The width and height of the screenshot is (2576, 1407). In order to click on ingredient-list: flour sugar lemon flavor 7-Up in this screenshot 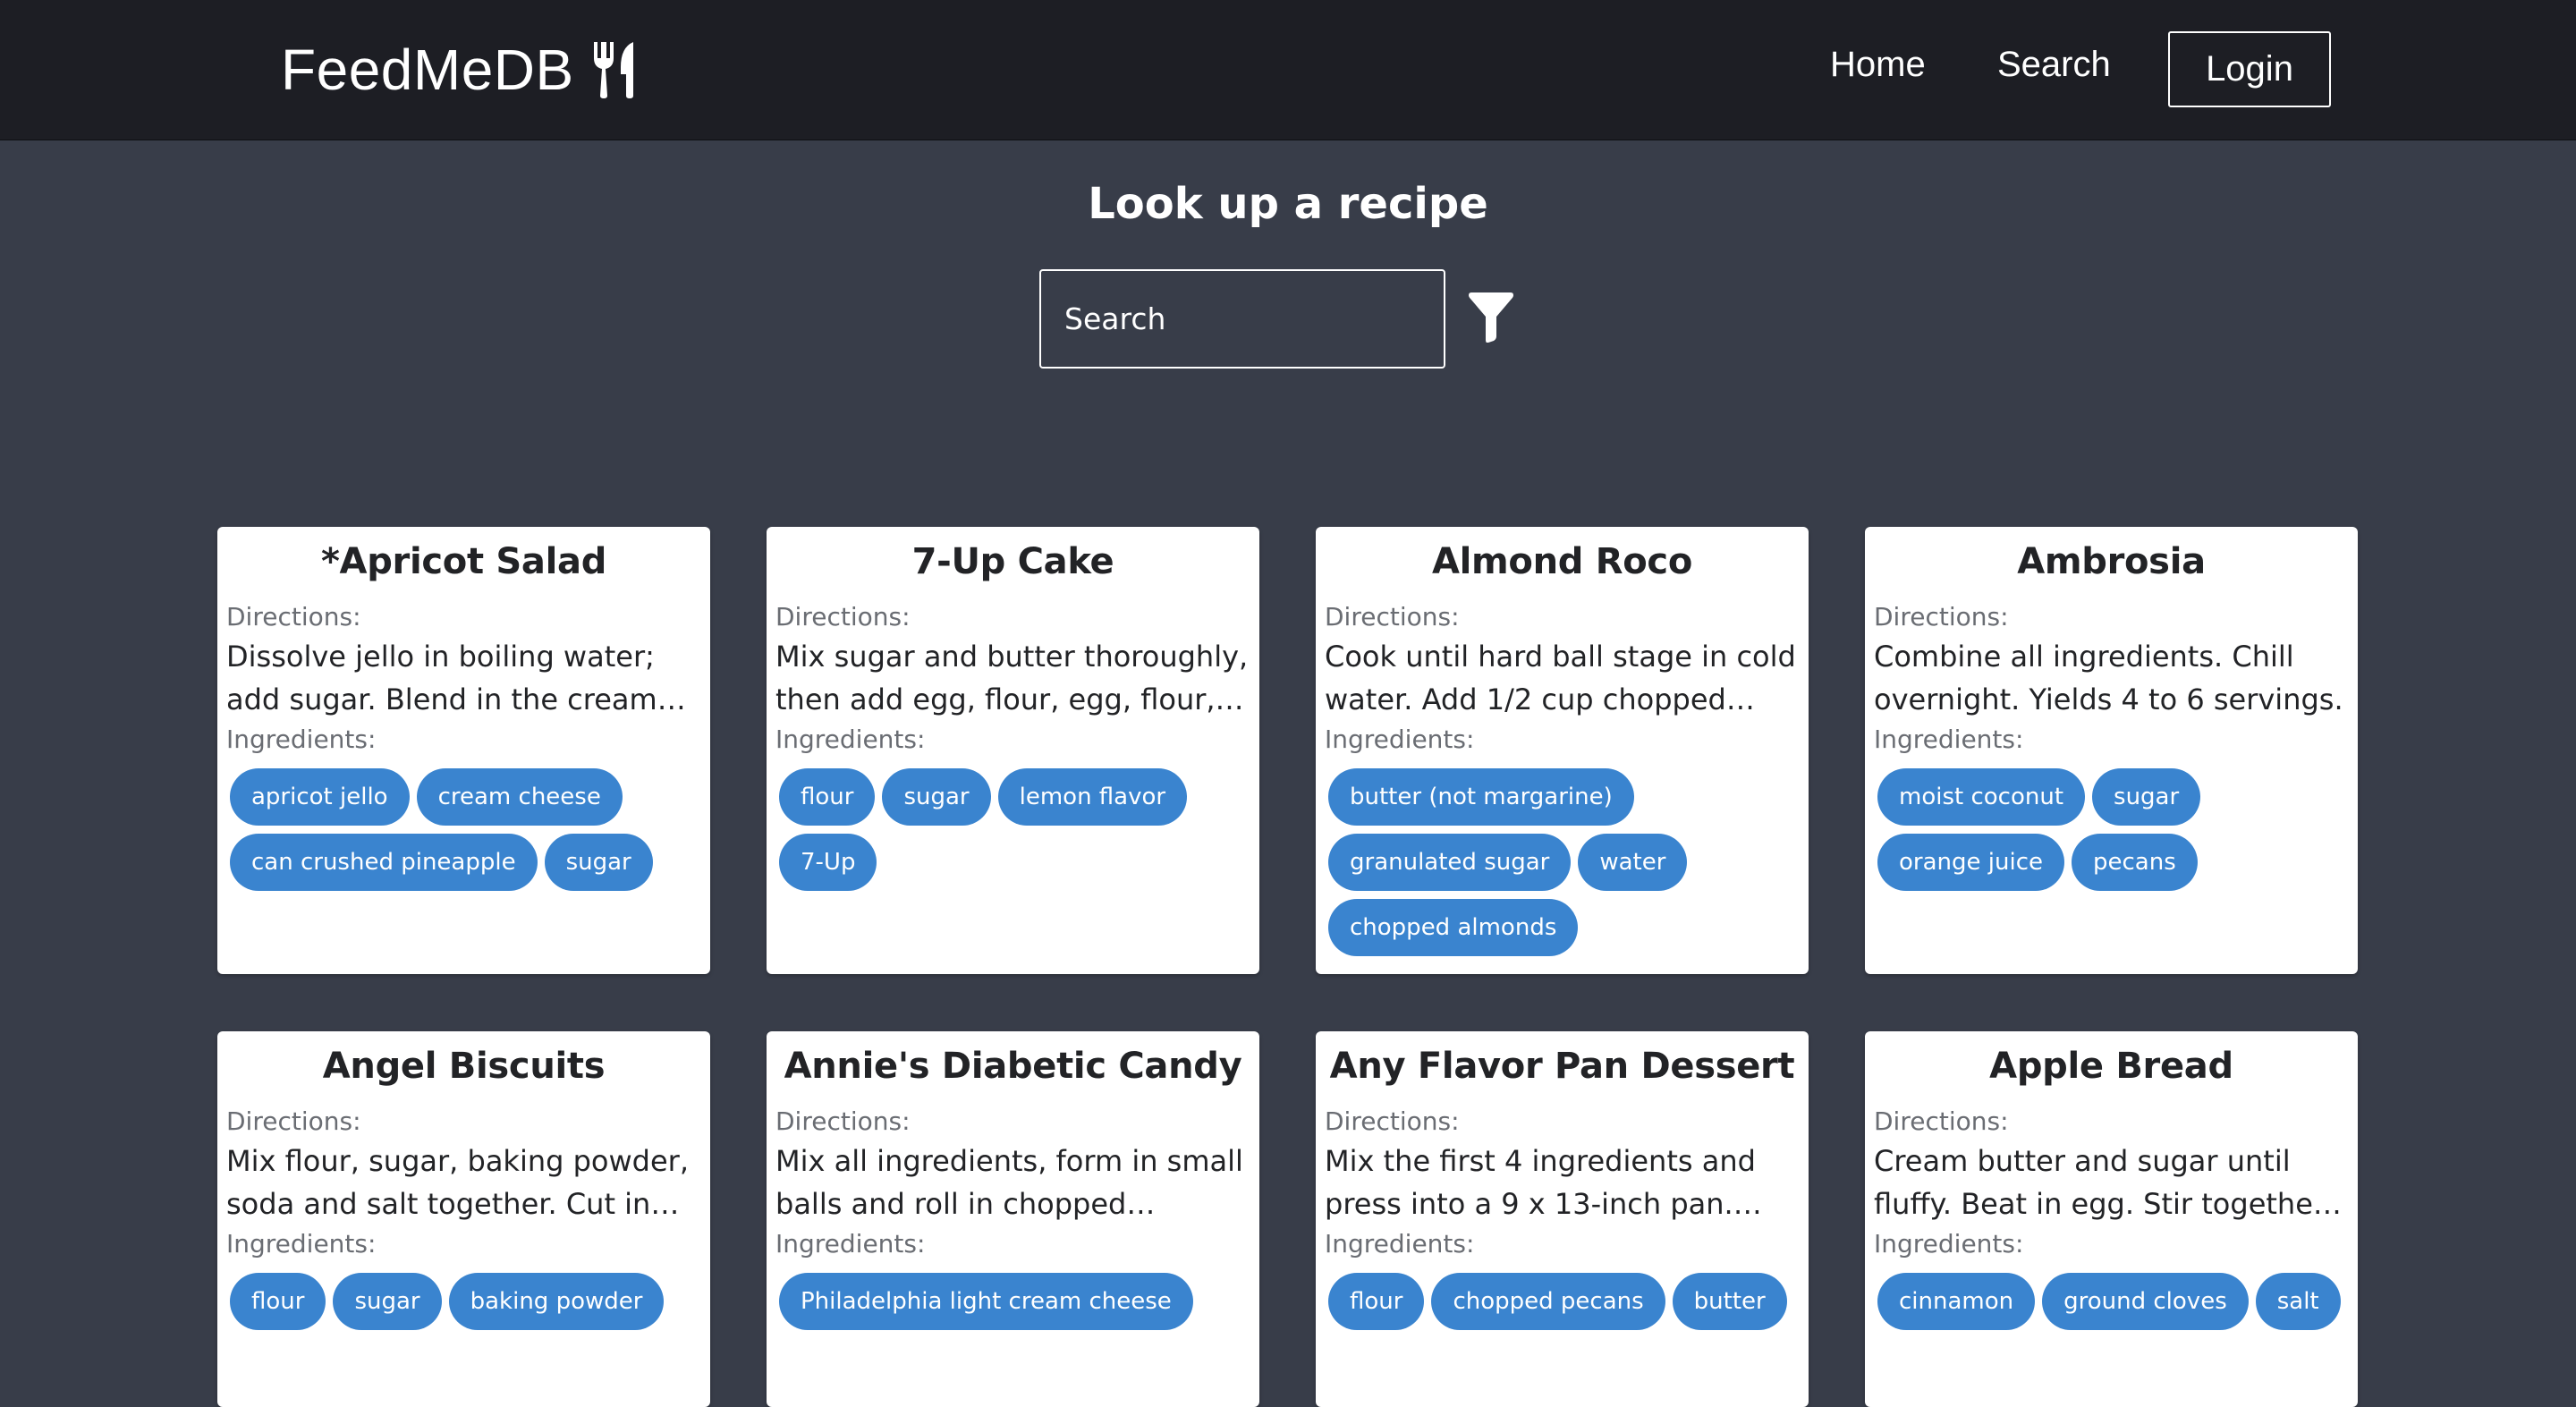, I will do `click(1012, 829)`.